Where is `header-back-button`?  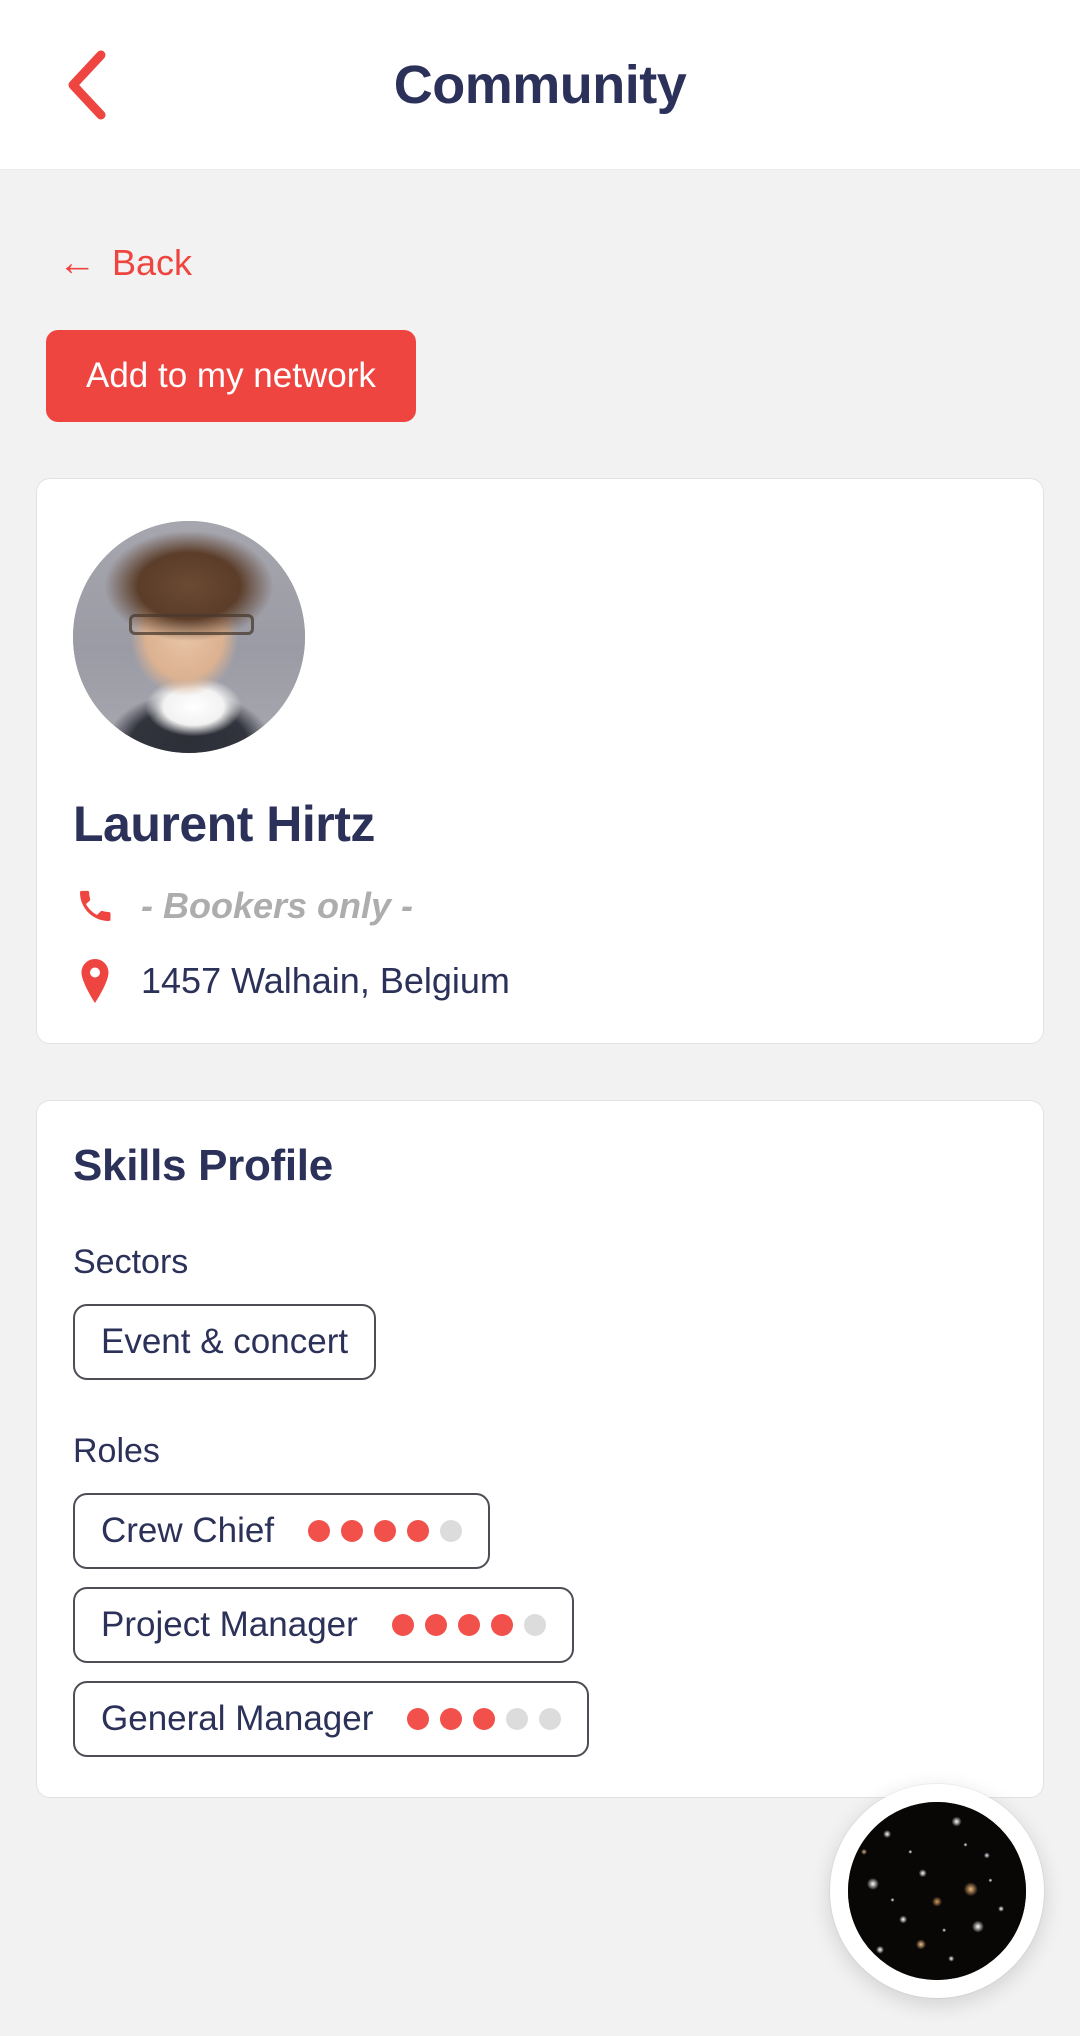 header-back-button is located at coordinates (86, 85).